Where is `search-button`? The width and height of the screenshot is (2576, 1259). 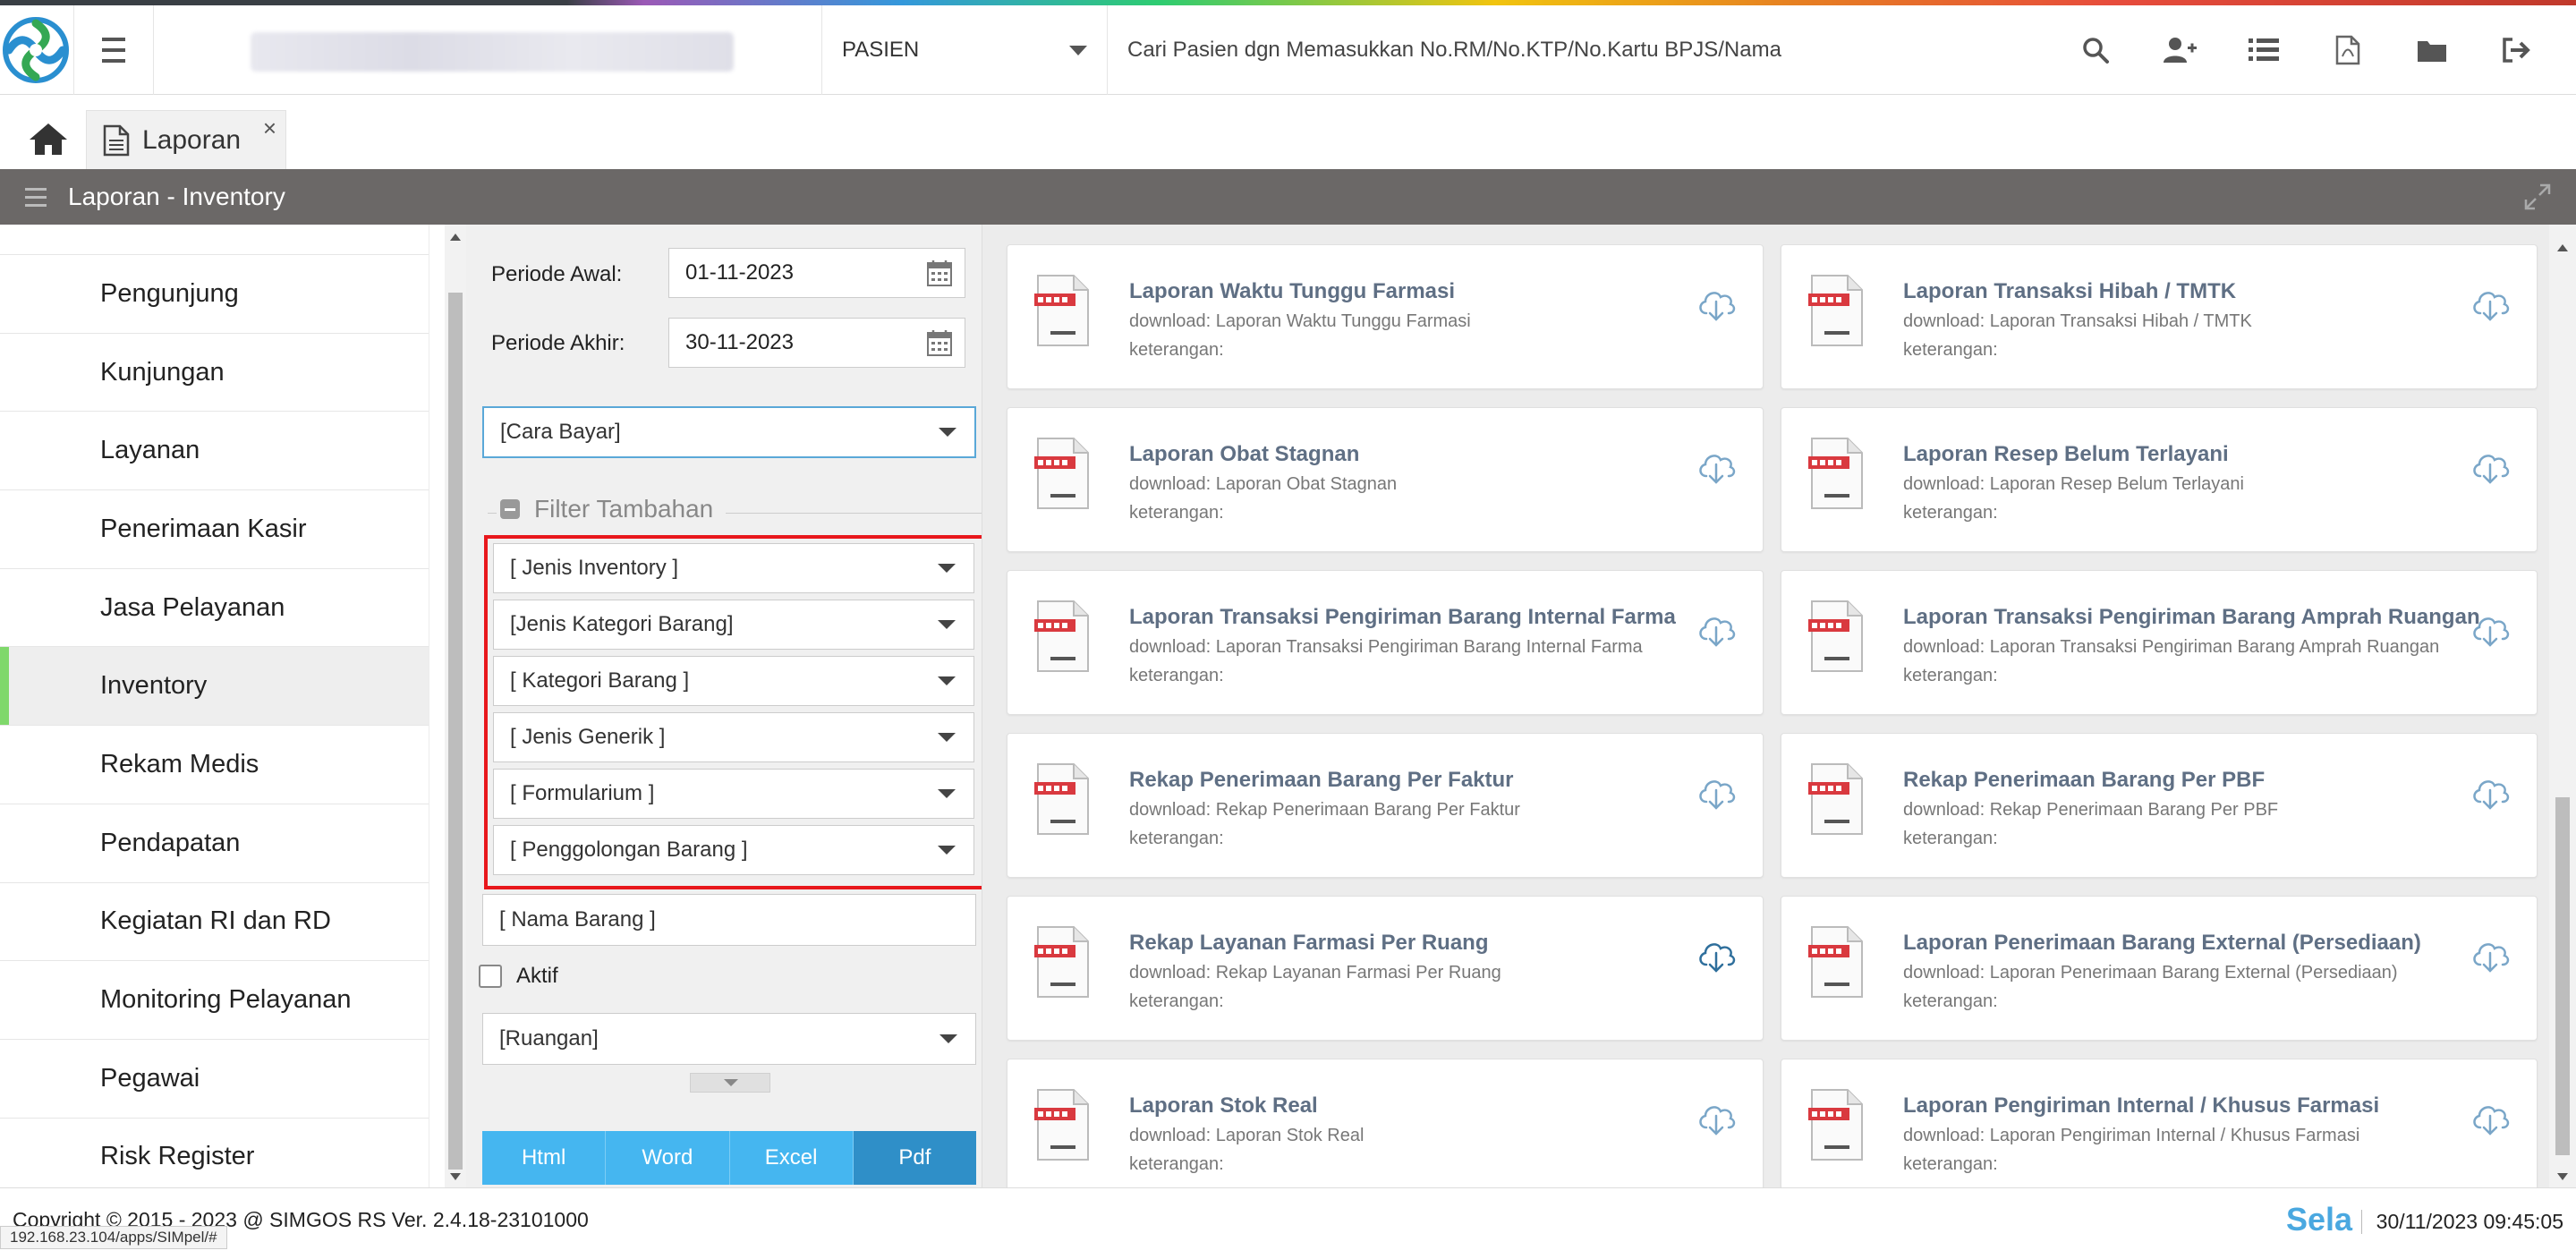 search-button is located at coordinates (2095, 50).